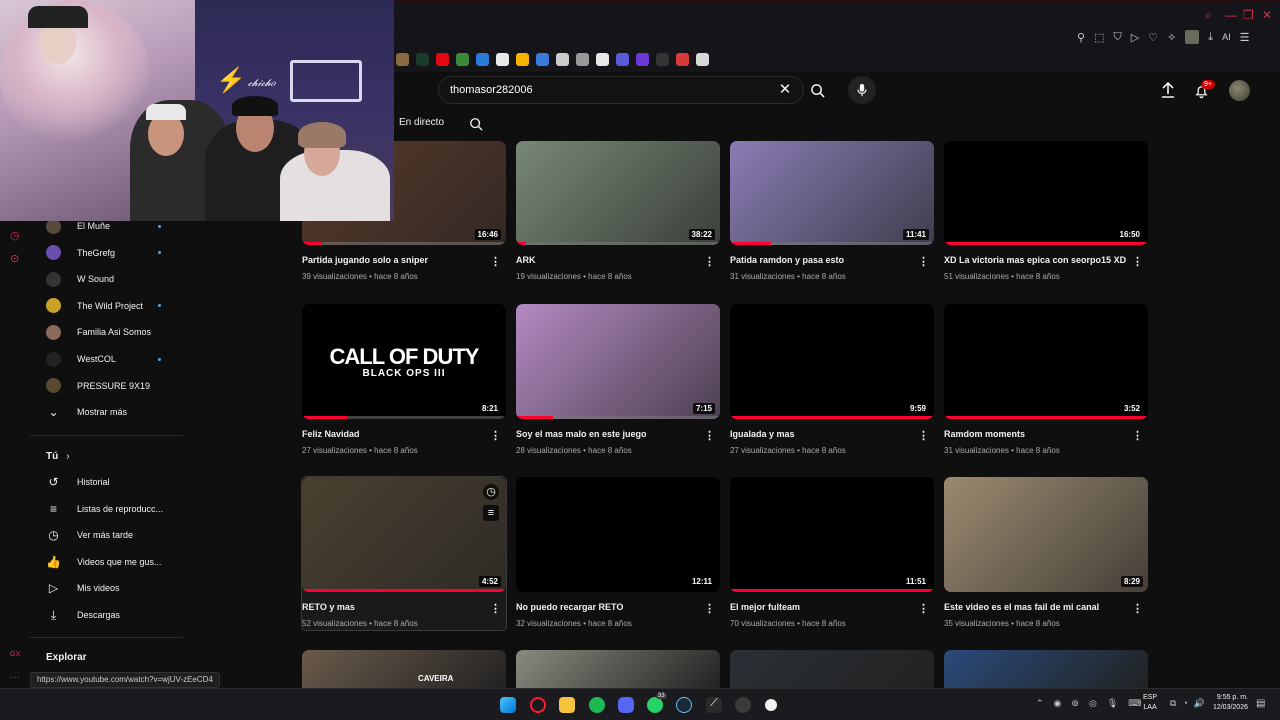 Image resolution: width=1280 pixels, height=720 pixels. What do you see at coordinates (1112, 703) in the screenshot?
I see `microphone-icon: 🎙` at bounding box center [1112, 703].